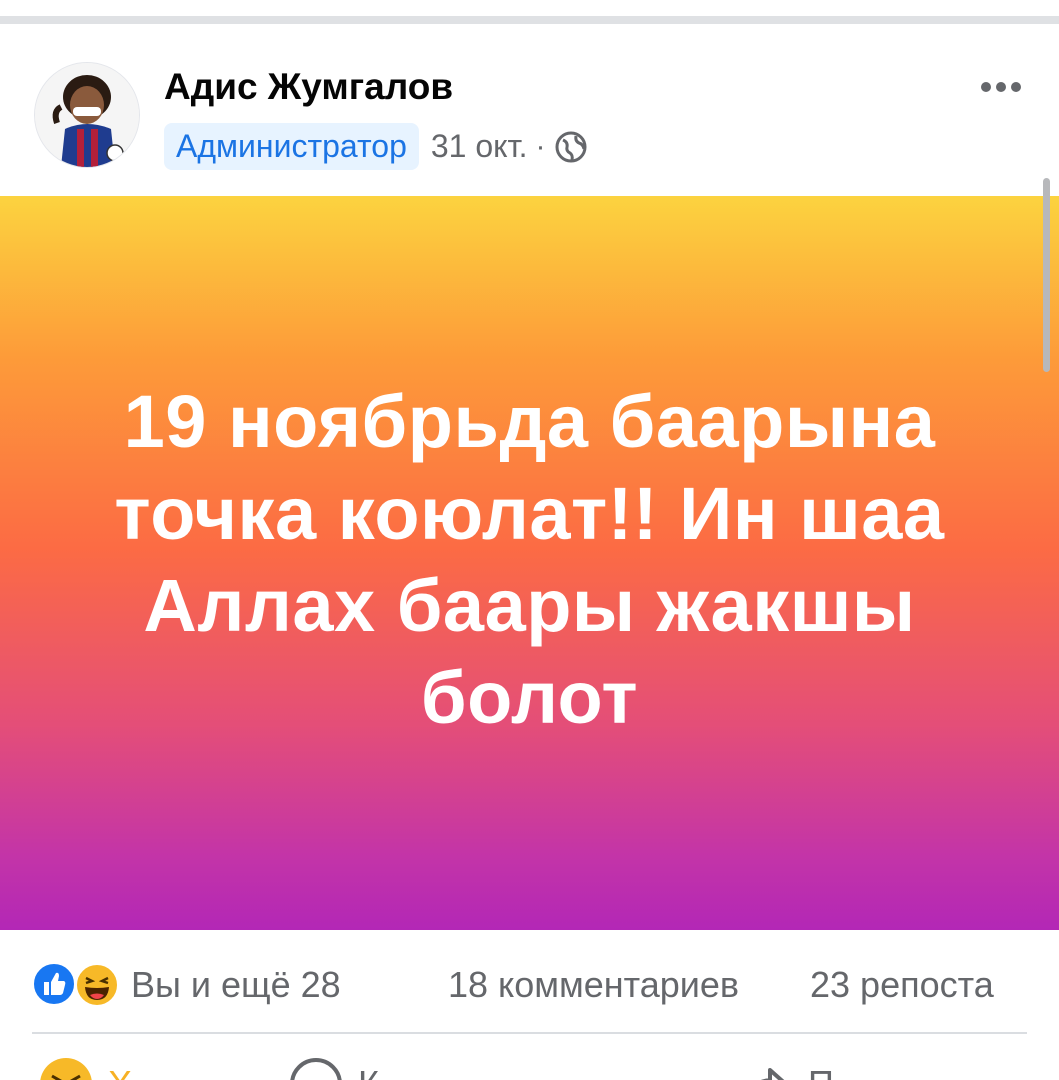 This screenshot has height=1080, width=1059. Describe the element at coordinates (1046, 275) in the screenshot. I see `scrollbar` at that location.